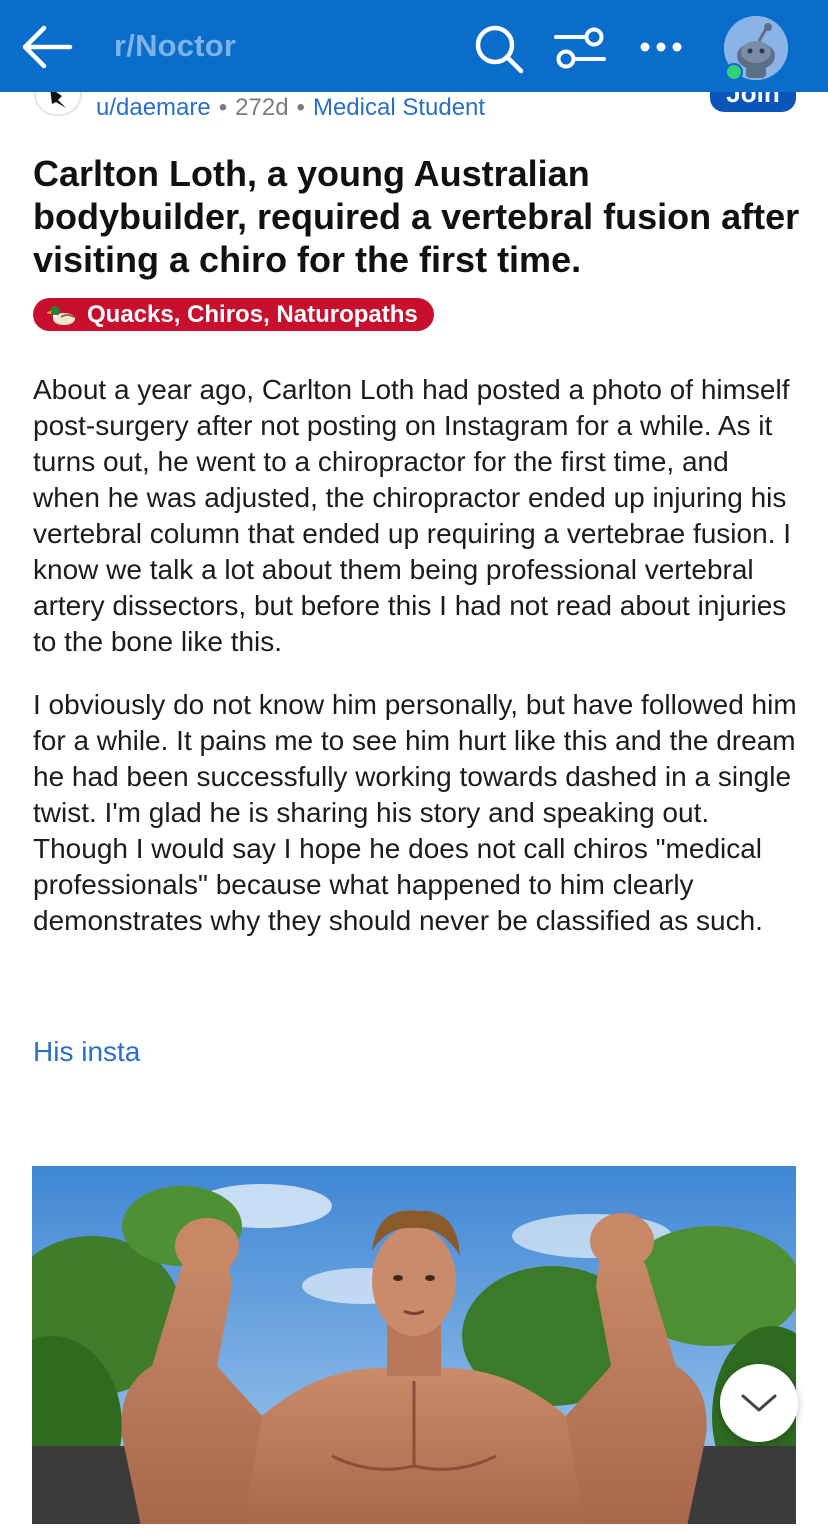 This screenshot has width=828, height=1531. I want to click on top-app-bar: r/Noctor, so click(414, 46).